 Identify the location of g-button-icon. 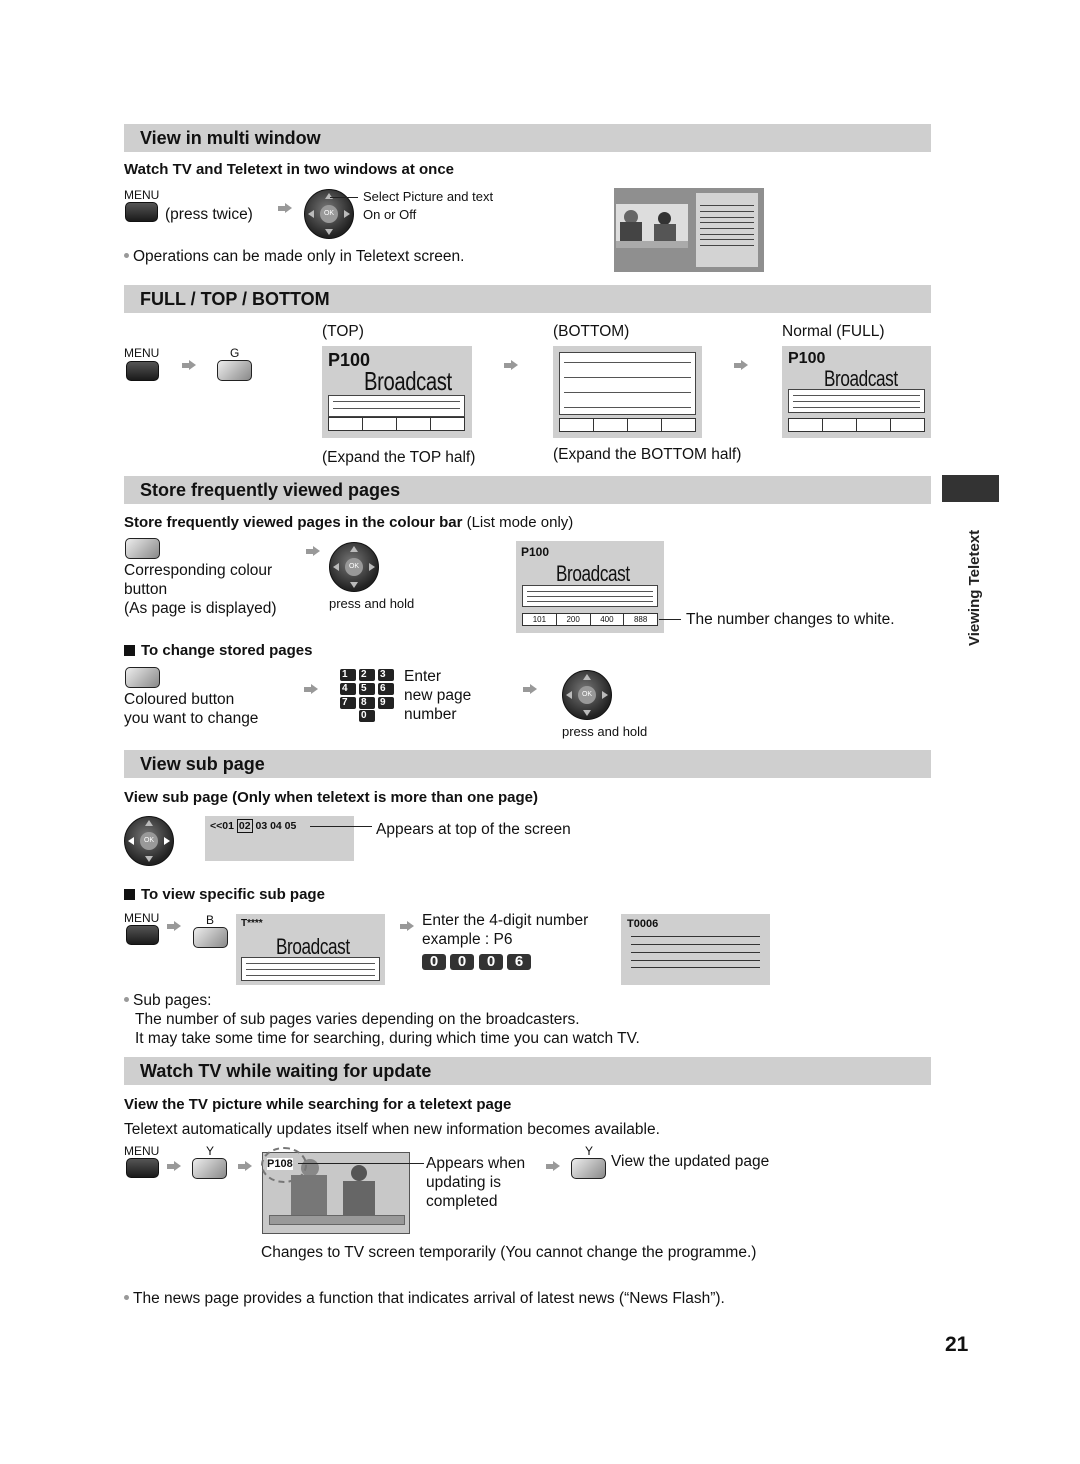
(234, 370).